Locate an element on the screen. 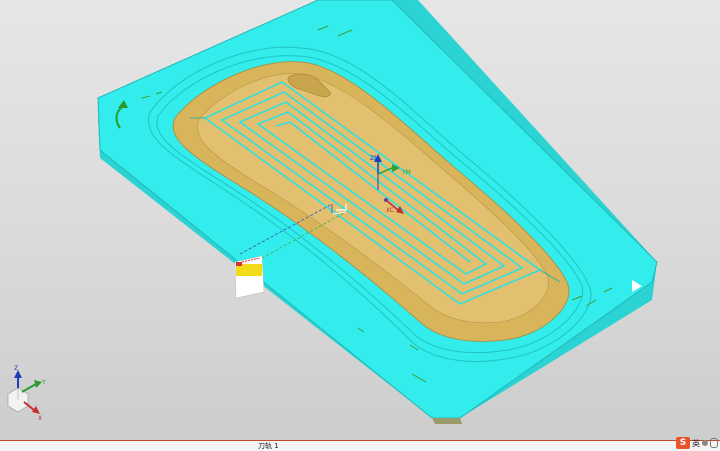 The width and height of the screenshot is (720, 451). tool-card is located at coordinates (249, 277).